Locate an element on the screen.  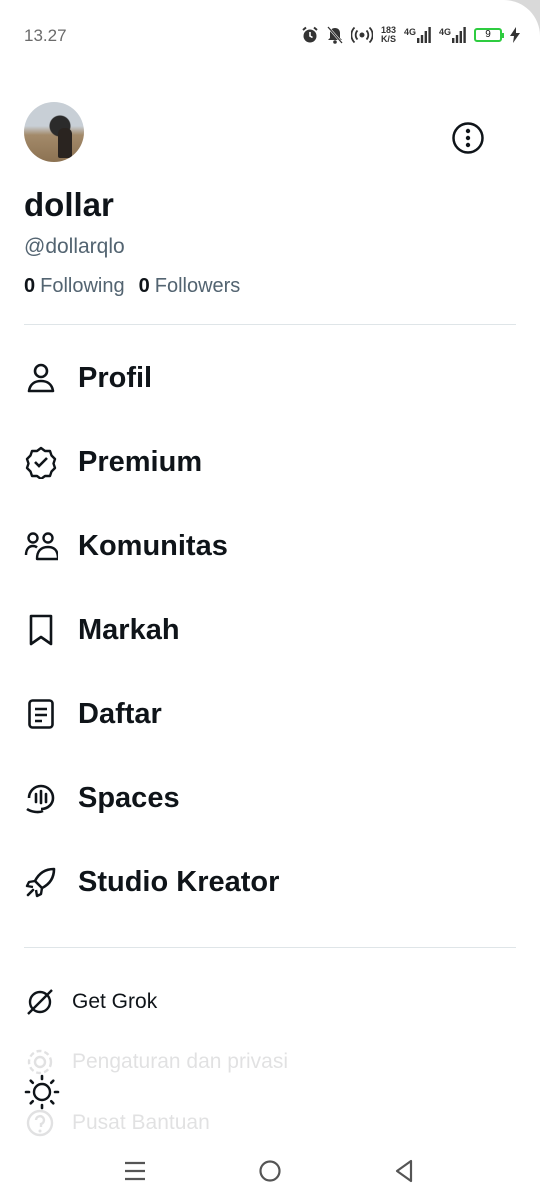
signal-2: 4G is located at coordinates (452, 35).